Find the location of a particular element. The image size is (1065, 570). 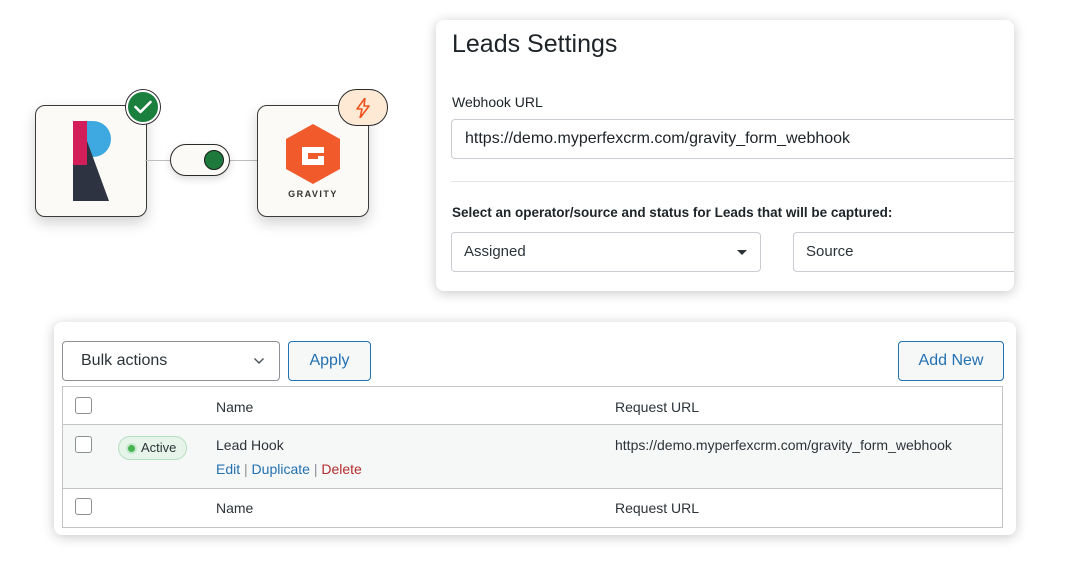

status-badge: Active is located at coordinates (153, 448).